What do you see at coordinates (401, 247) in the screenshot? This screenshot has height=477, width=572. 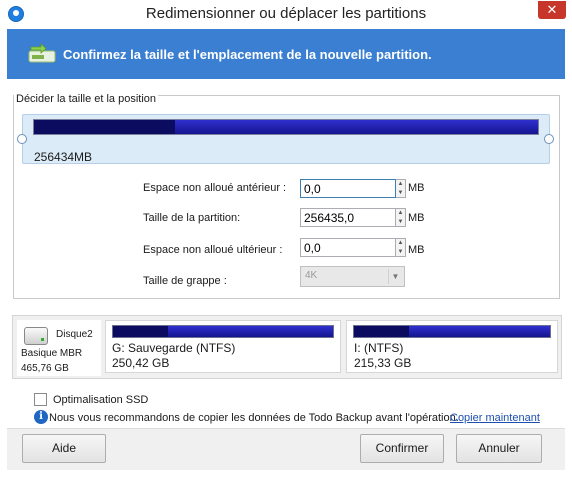 I see `after-space-spinner: ▲ ▼` at bounding box center [401, 247].